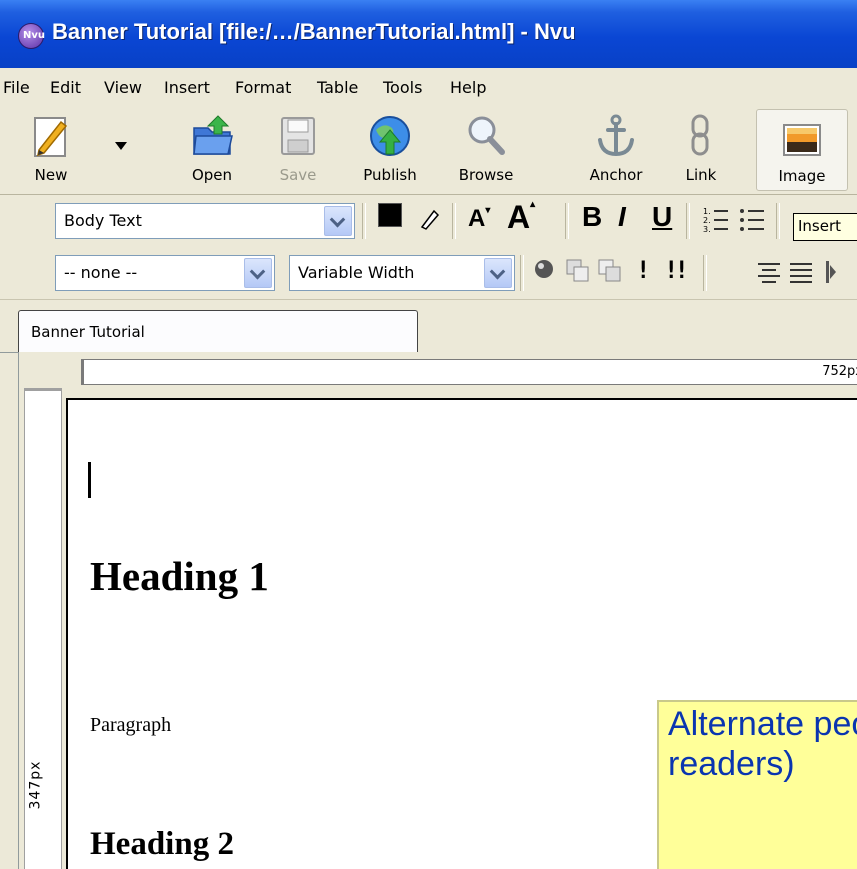 Image resolution: width=857 pixels, height=869 pixels. Describe the element at coordinates (179, 576) in the screenshot. I see `document-heading-1: Heading 1` at that location.